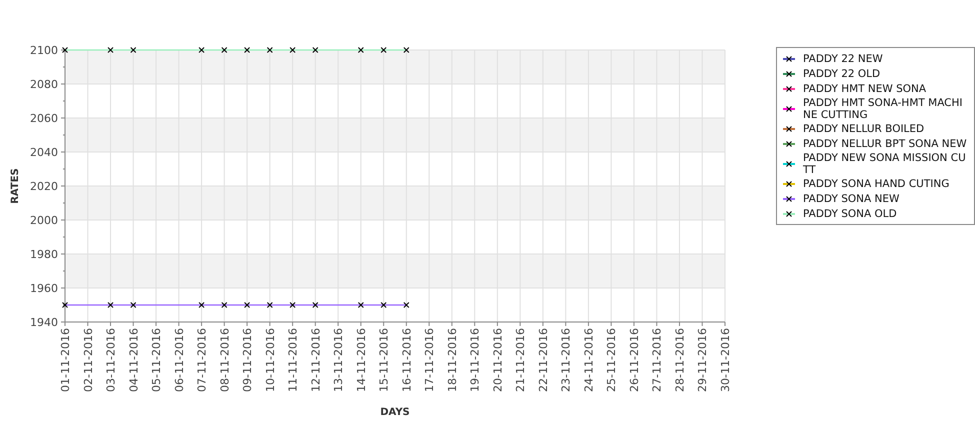  What do you see at coordinates (679, 360) in the screenshot?
I see `x-tick-label: 28-11-2016` at bounding box center [679, 360].